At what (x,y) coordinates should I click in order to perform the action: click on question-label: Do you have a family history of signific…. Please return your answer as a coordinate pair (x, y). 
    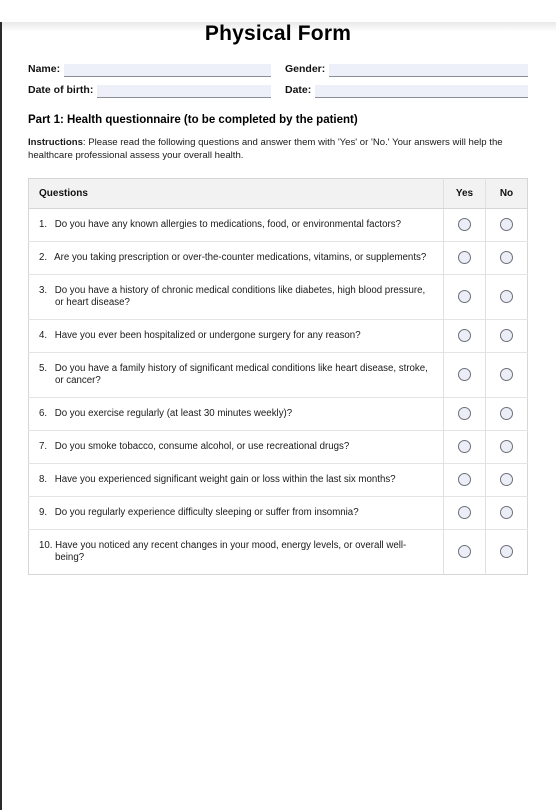
    Looking at the image, I should click on (241, 375).